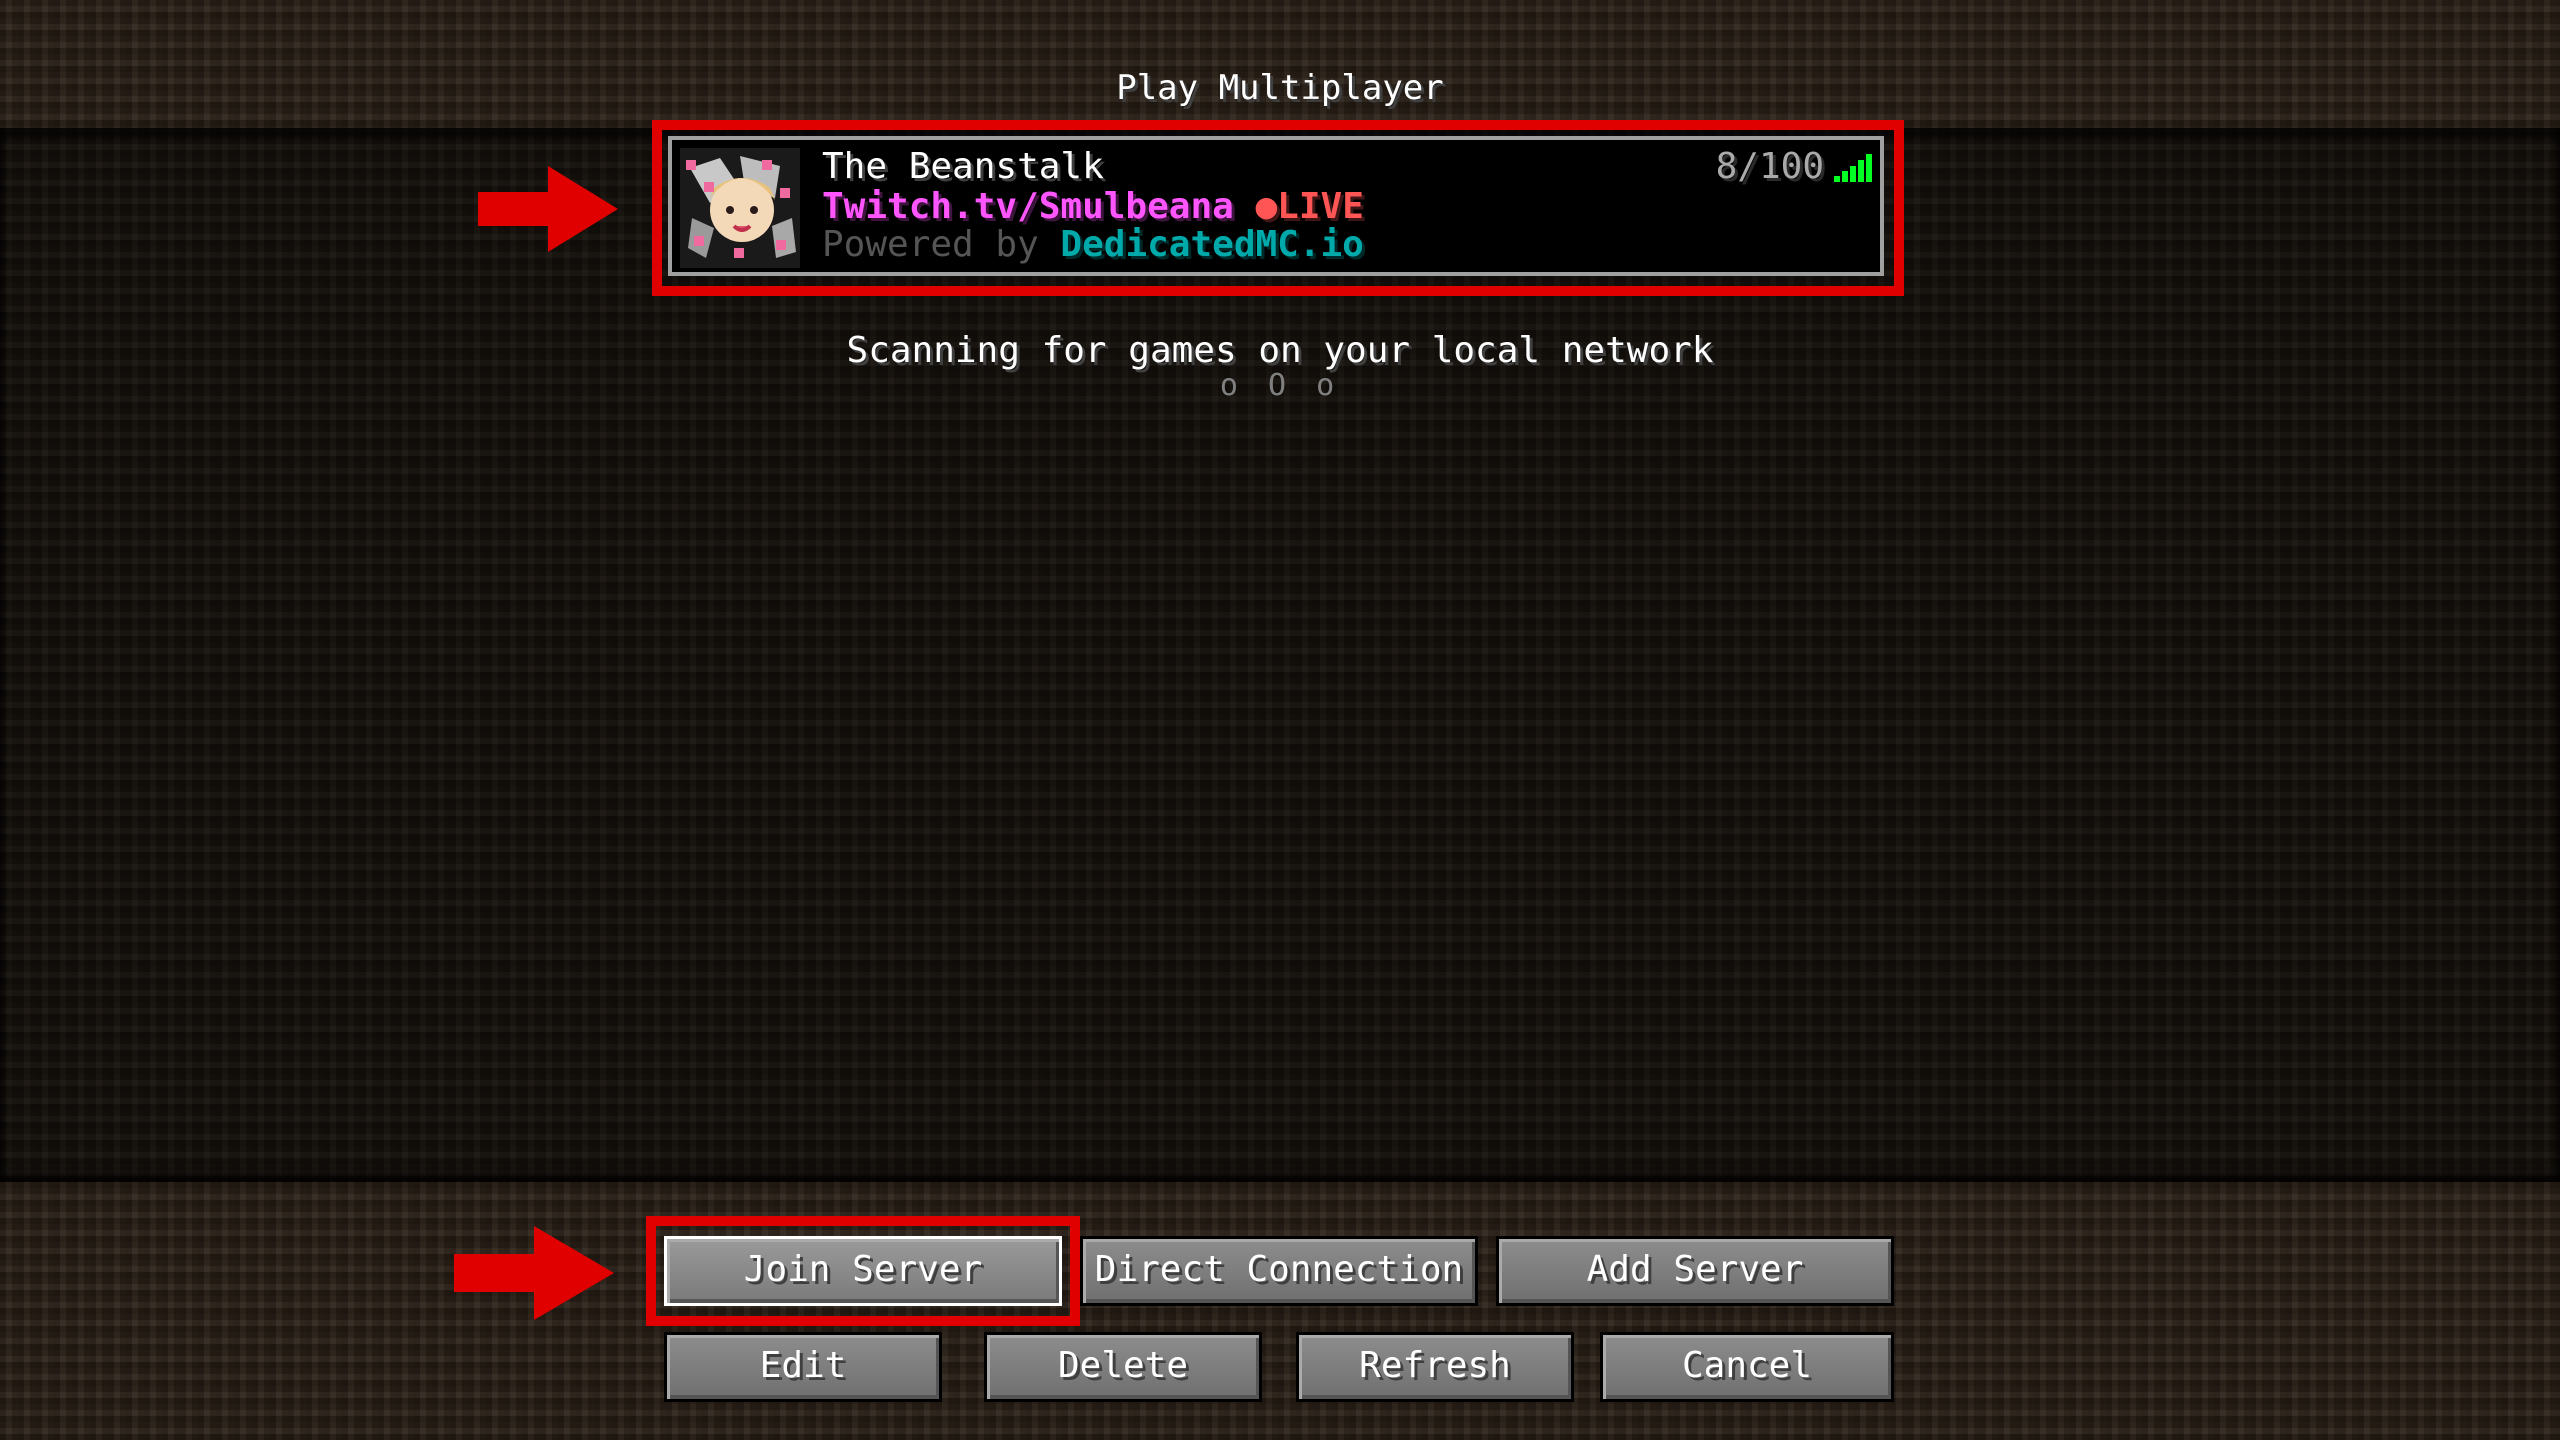  Describe the element at coordinates (1769, 166) in the screenshot. I see `player-count: 8/100` at that location.